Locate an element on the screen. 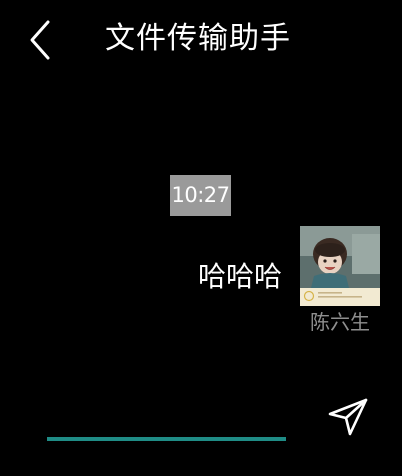 The image size is (402, 476). message-text: 哈哈哈 is located at coordinates (240, 277).